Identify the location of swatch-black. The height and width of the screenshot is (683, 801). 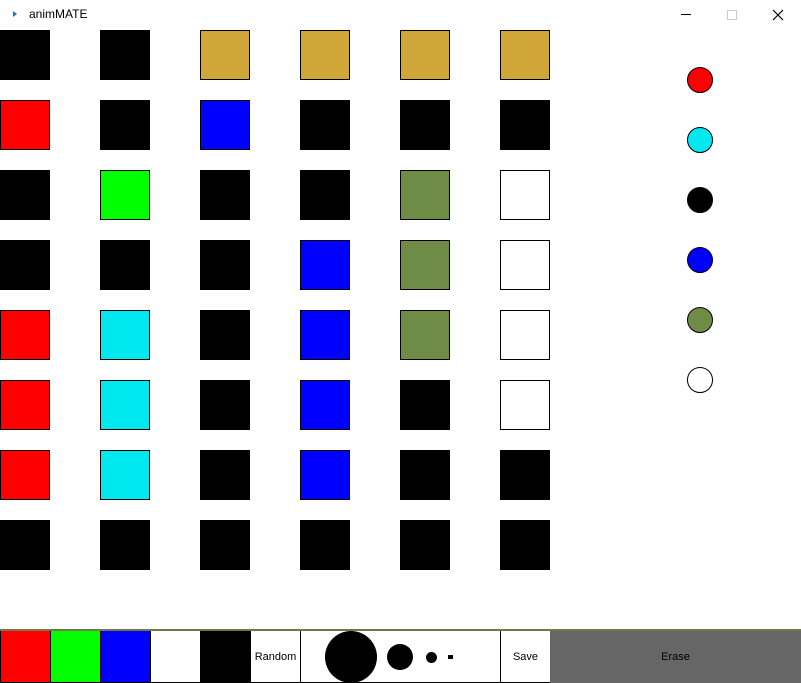
(225, 657).